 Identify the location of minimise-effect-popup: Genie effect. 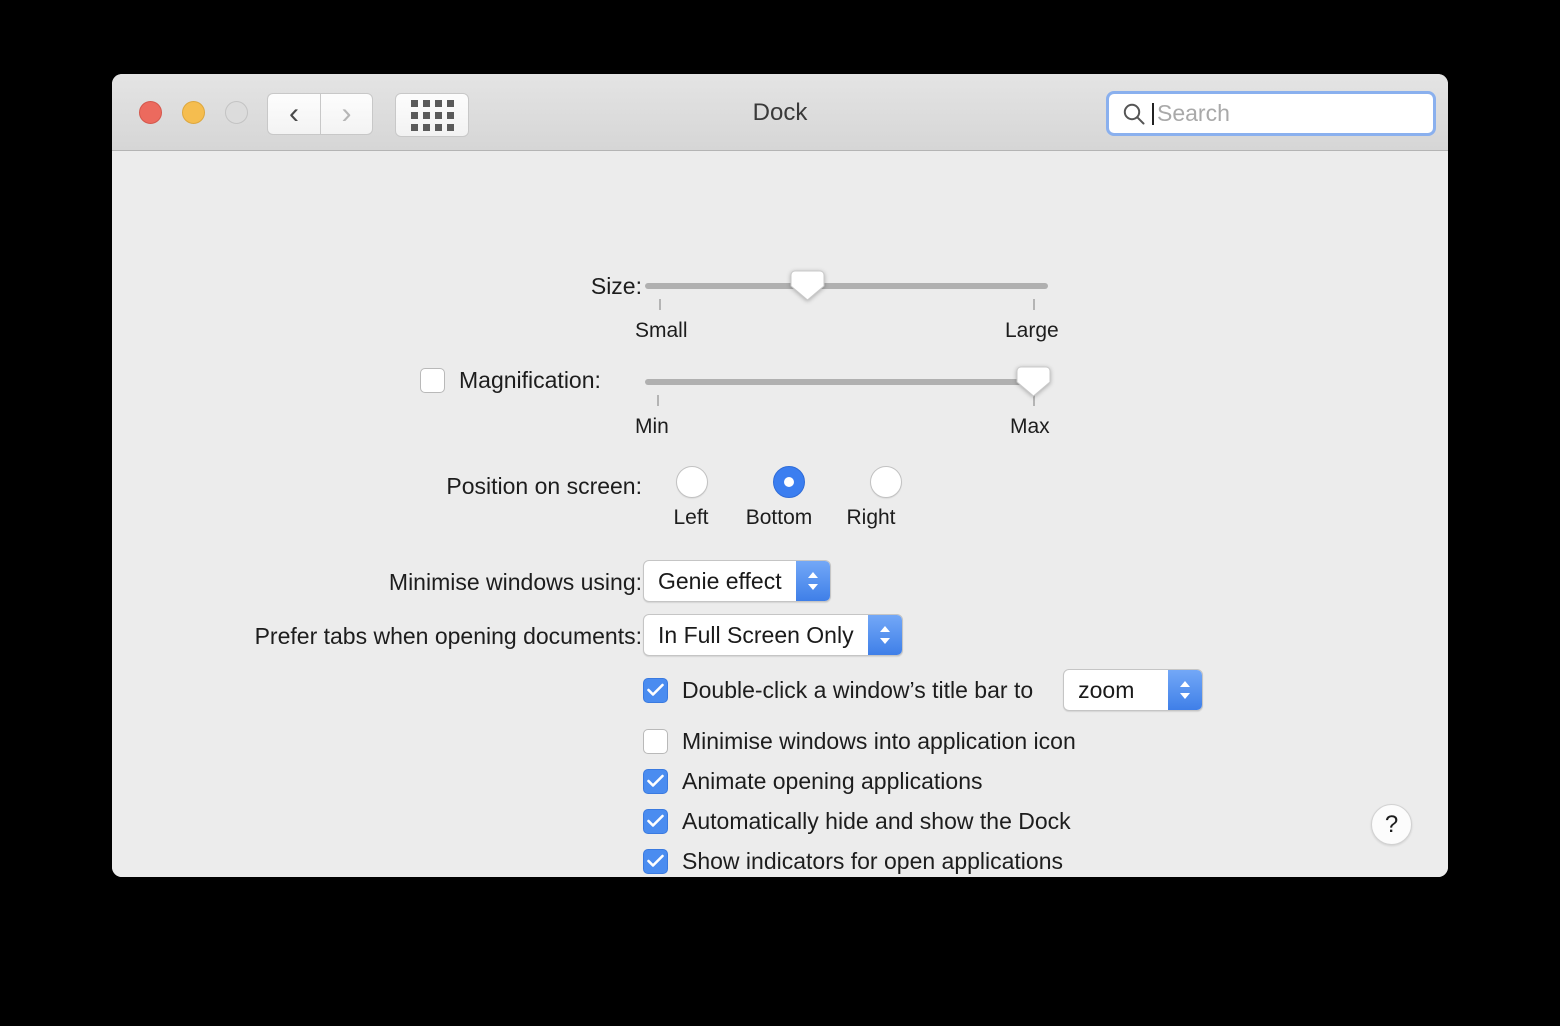
(737, 581).